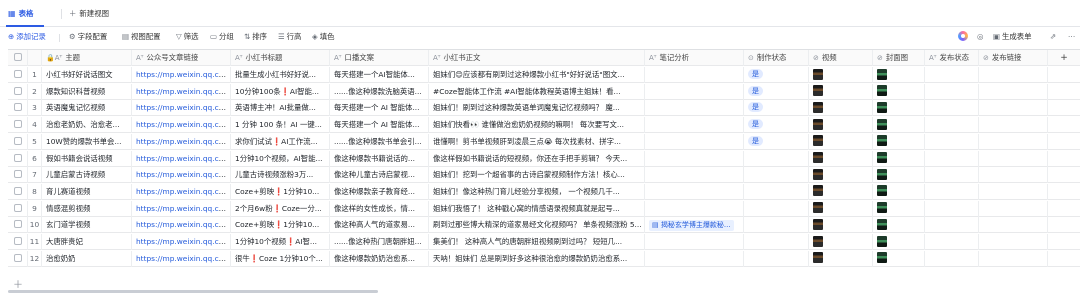 The width and height of the screenshot is (1080, 294). Describe the element at coordinates (181, 58) in the screenshot. I see `column-header: Aᵀ 公众号文章链接` at that location.